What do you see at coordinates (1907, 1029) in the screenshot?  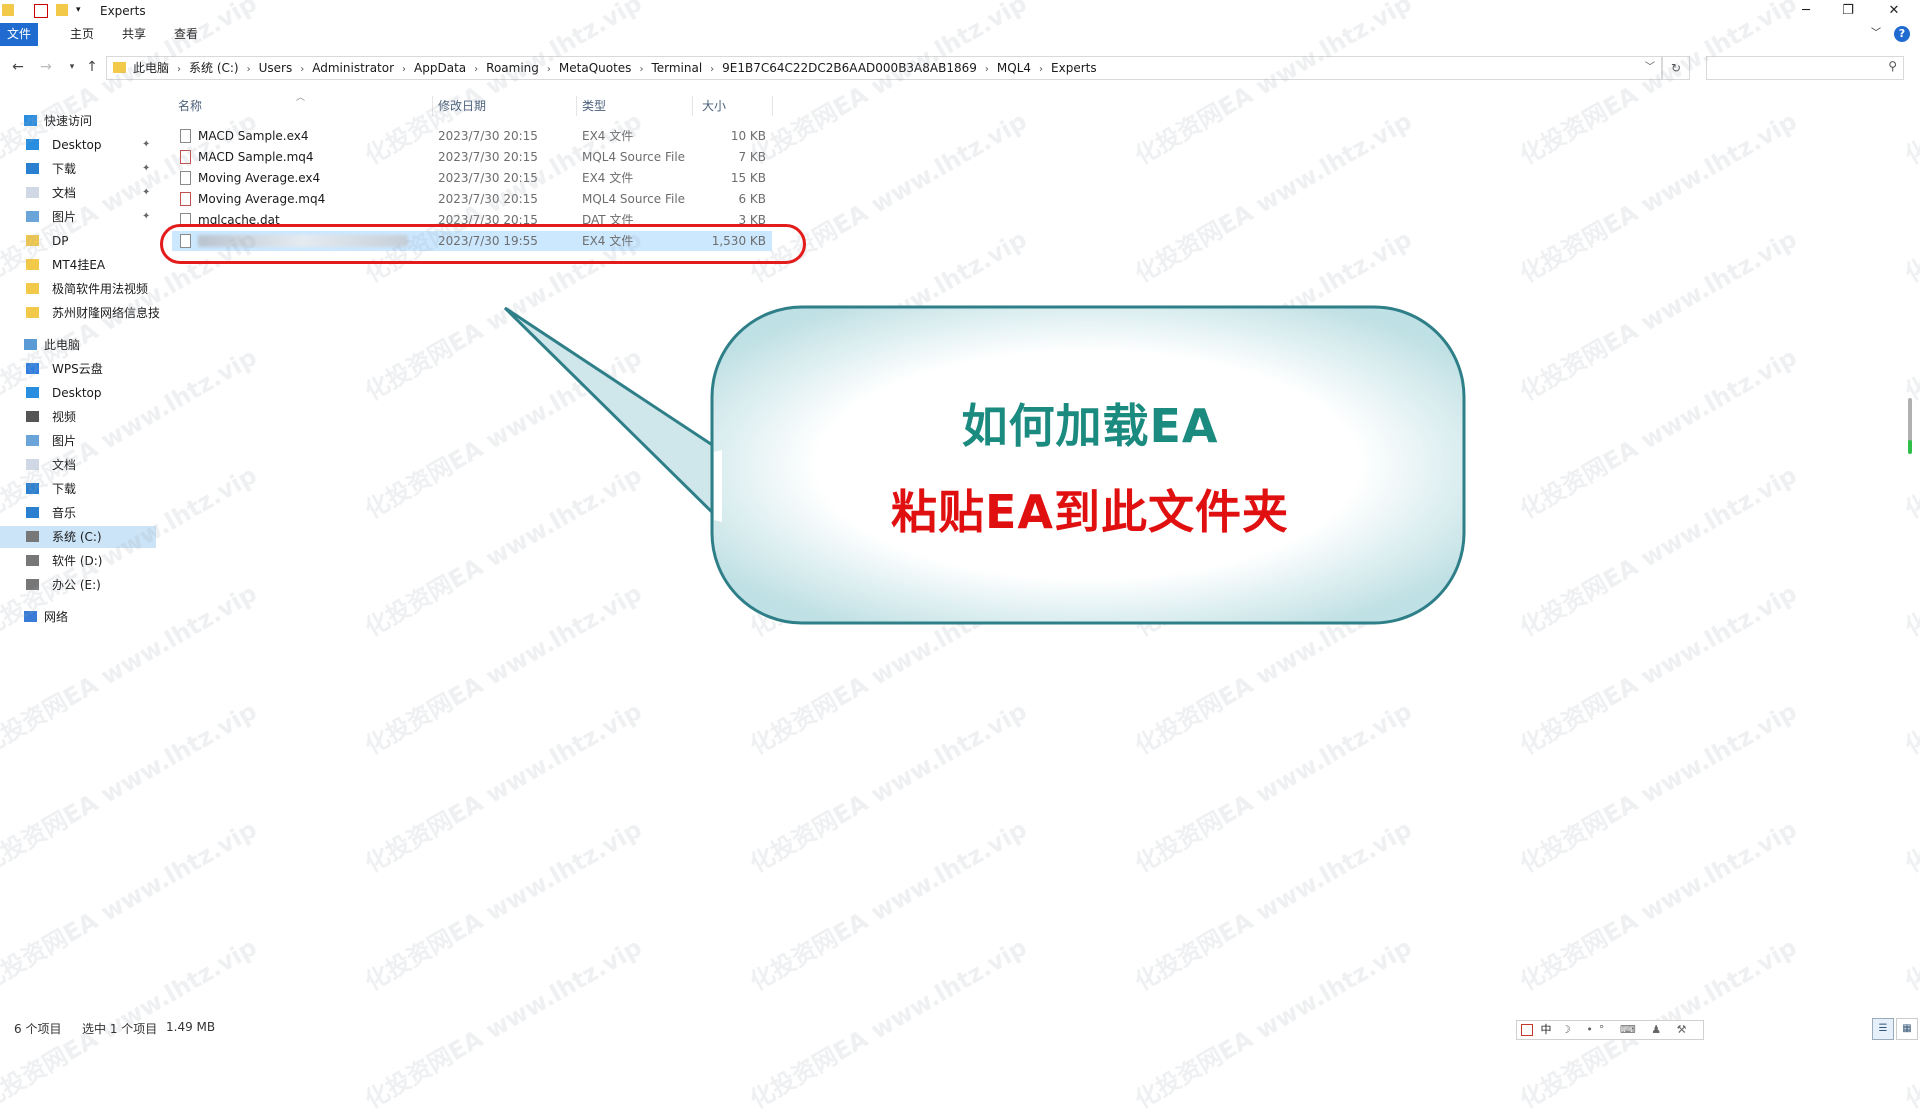 I see `large-icons-view-button: ▦` at bounding box center [1907, 1029].